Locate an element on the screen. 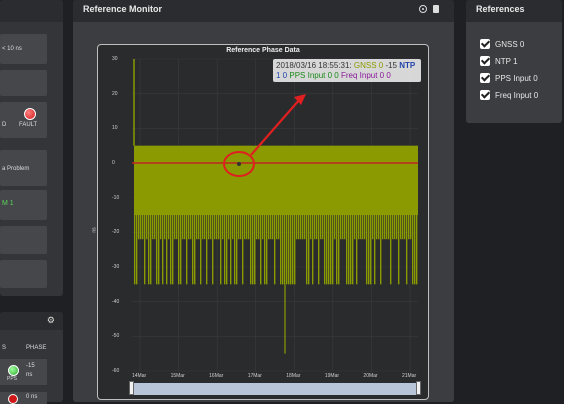  reference-toggle-gnss: GNSS 0 is located at coordinates (502, 44).